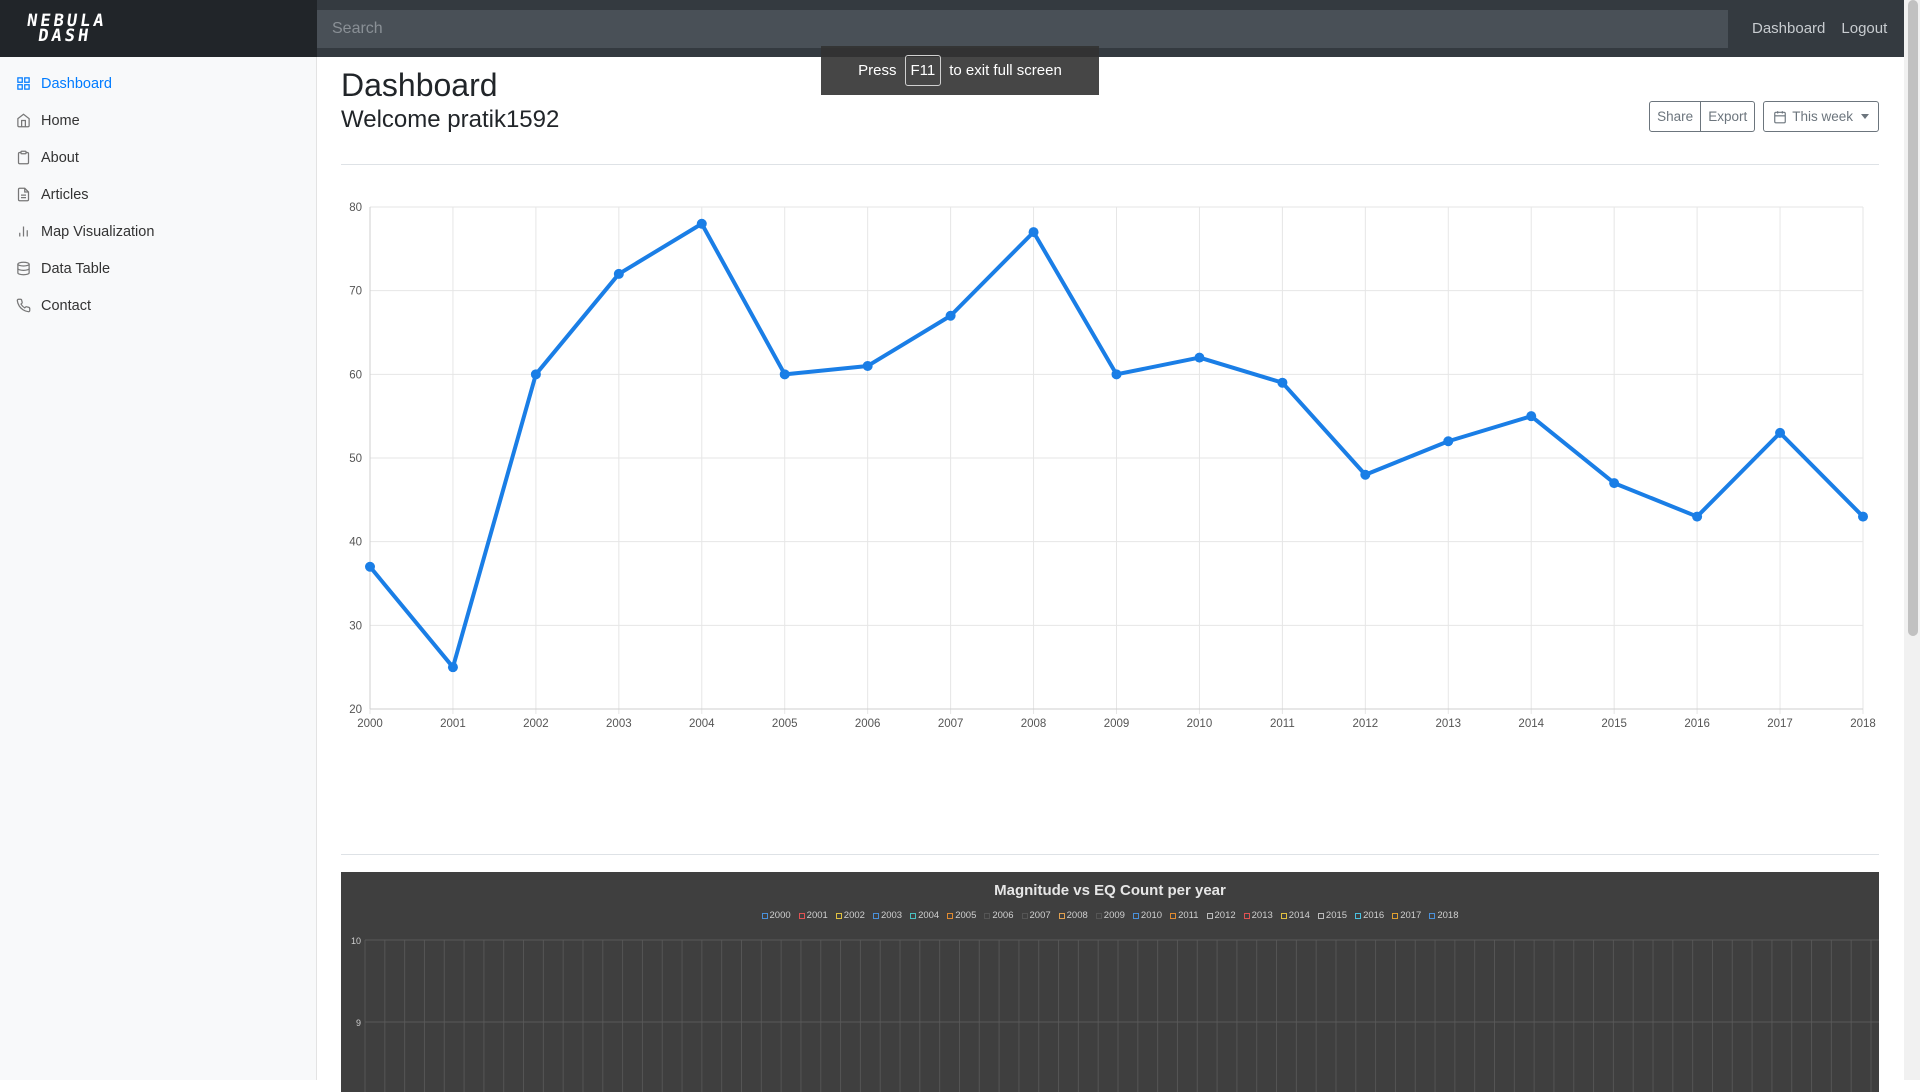 This screenshot has width=1920, height=1092. I want to click on sidebar-item-label: Home, so click(60, 120).